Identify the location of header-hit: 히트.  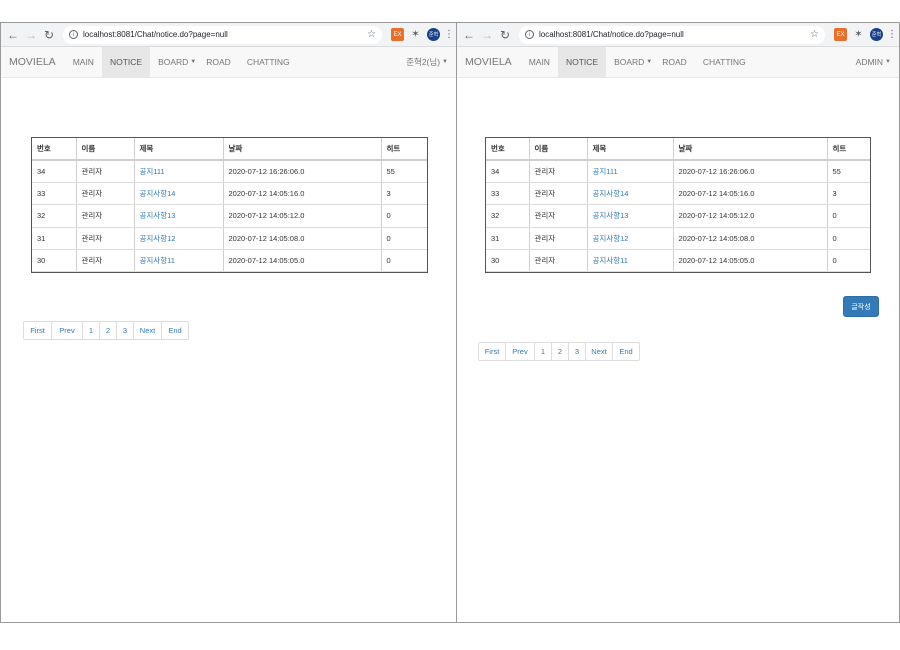
(403, 149).